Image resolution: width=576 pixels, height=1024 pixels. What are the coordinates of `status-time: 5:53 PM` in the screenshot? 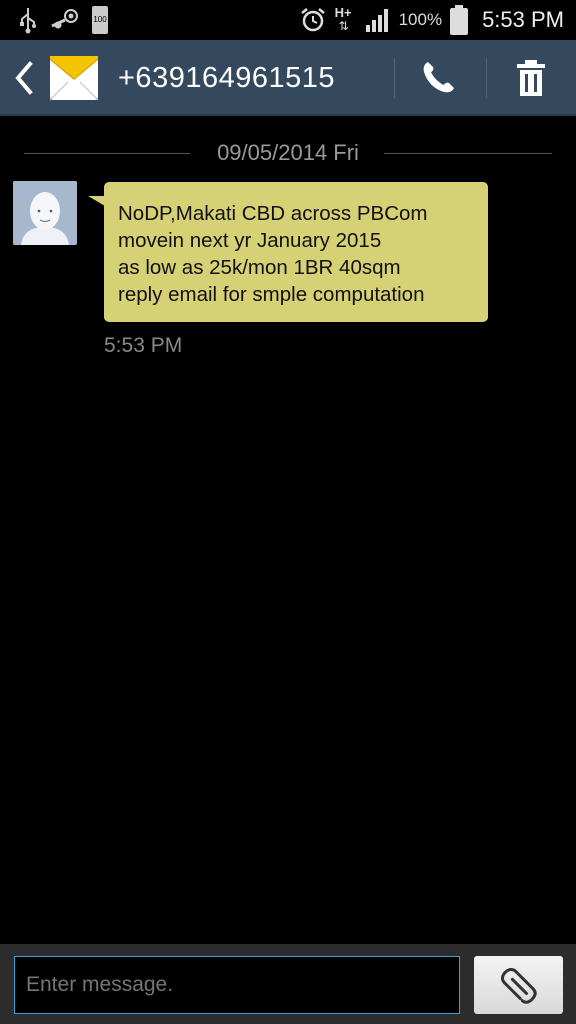 It's located at (523, 19).